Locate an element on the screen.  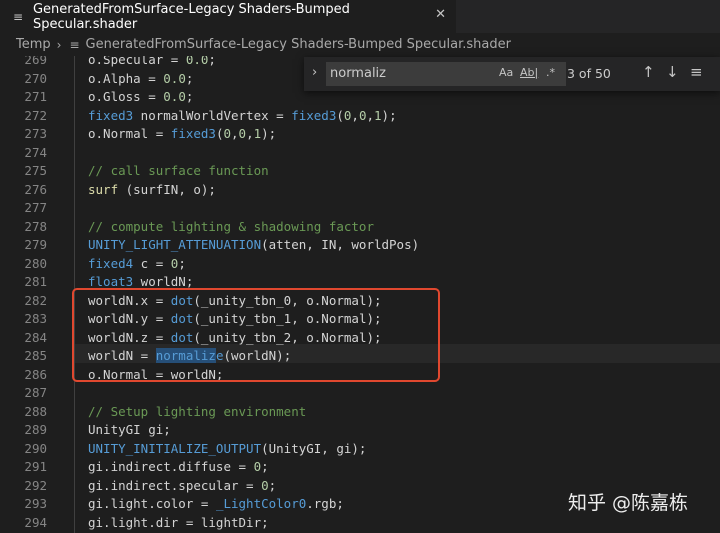
code-token: // Setup lighting environment is located at coordinates (197, 411).